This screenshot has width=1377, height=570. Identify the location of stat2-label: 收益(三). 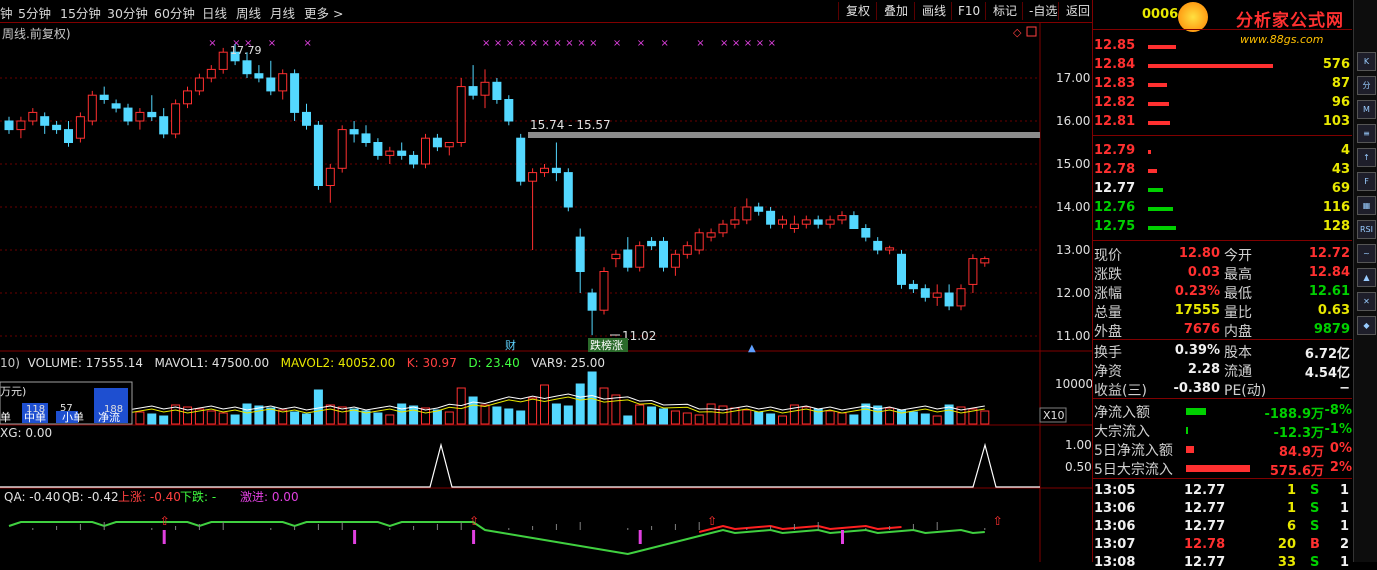
(1120, 391).